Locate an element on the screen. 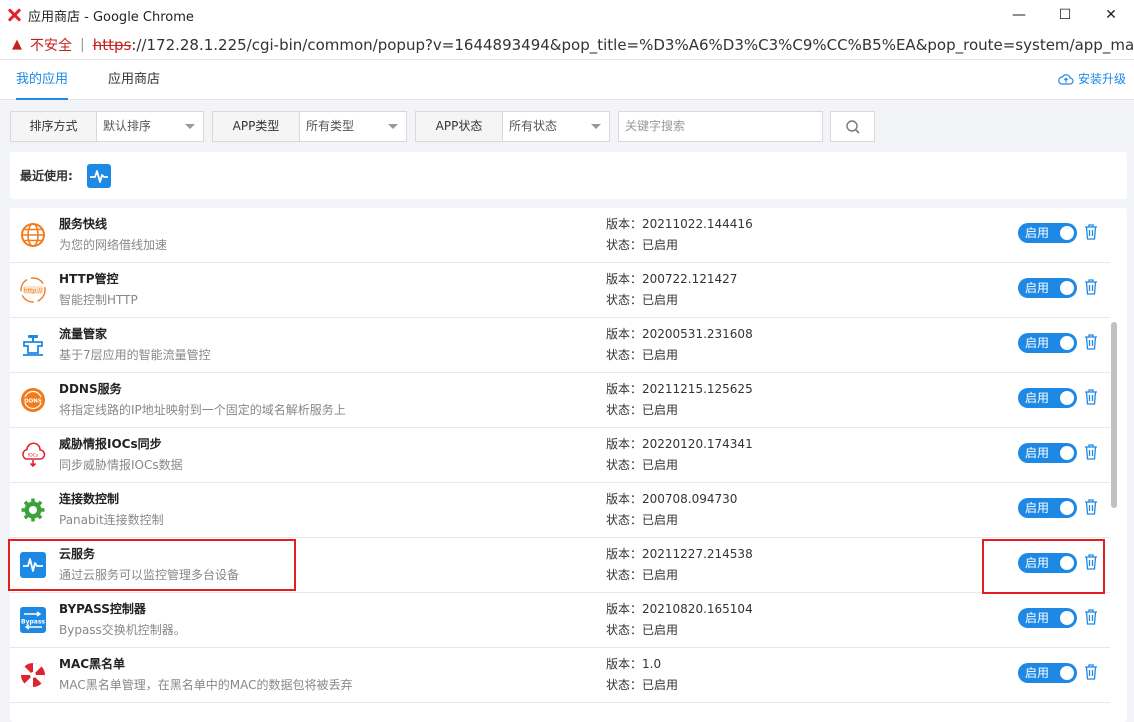  globe-icon is located at coordinates (33, 235).